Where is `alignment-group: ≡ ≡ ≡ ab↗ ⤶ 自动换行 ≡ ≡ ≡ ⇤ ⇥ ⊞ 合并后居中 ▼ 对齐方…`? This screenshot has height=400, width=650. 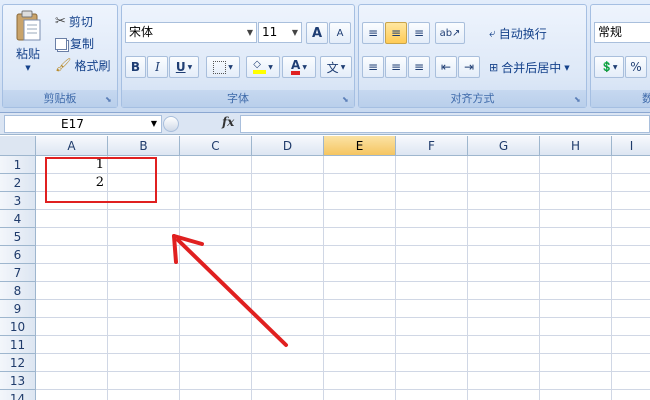
alignment-group: ≡ ≡ ≡ ab↗ ⤶ 自动换行 ≡ ≡ ≡ ⇤ ⇥ ⊞ 合并后居中 ▼ 对齐方… is located at coordinates (472, 56).